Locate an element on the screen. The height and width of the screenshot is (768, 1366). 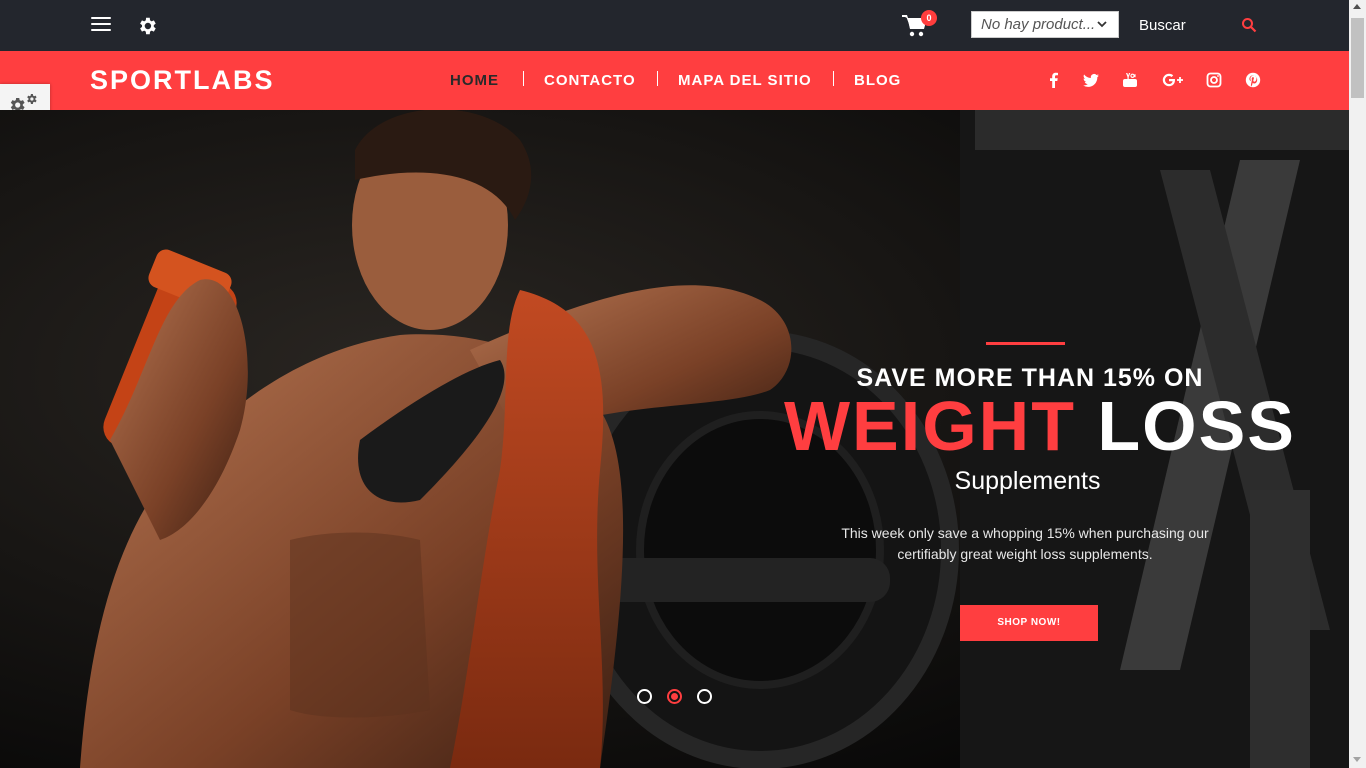
search-icon is located at coordinates (1249, 25).